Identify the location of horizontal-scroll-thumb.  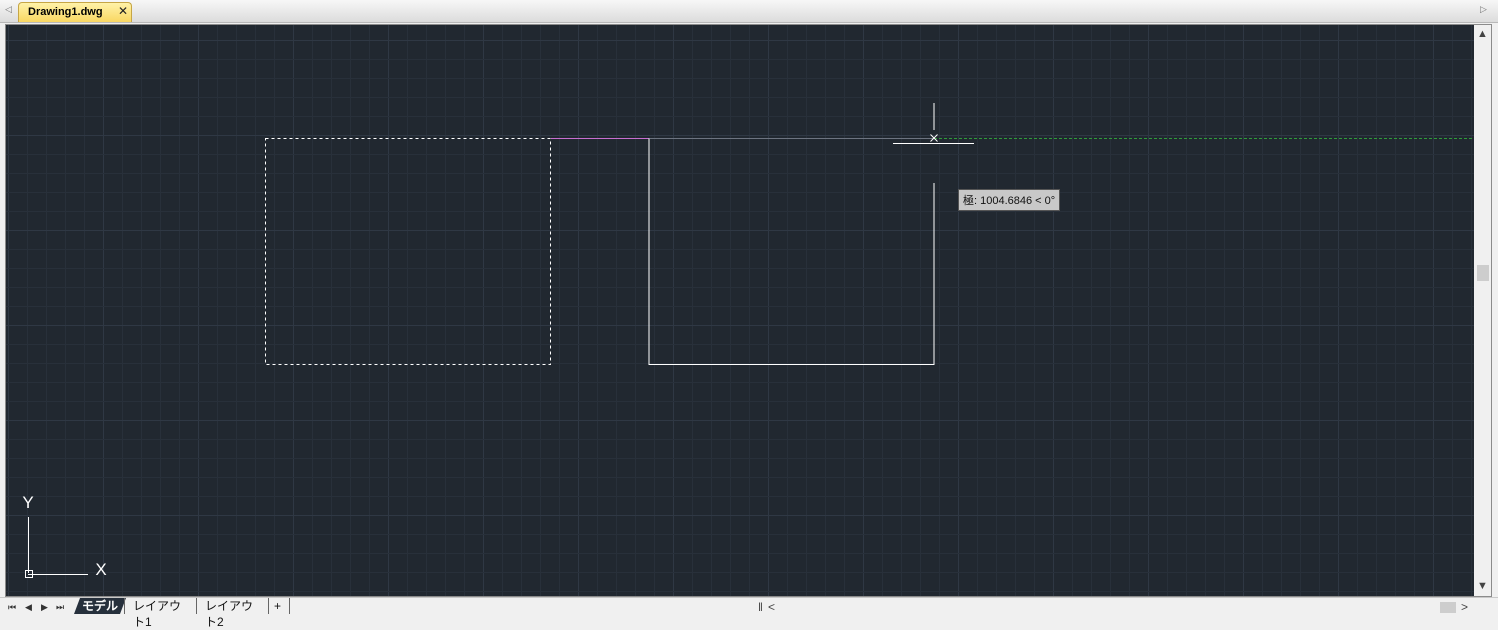
(1448, 607).